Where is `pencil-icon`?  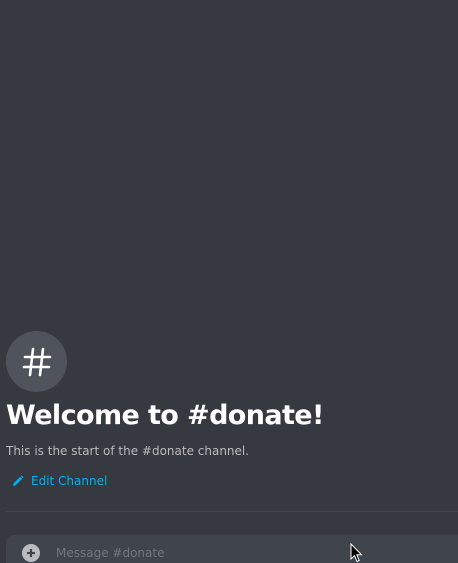
pencil-icon is located at coordinates (18, 480).